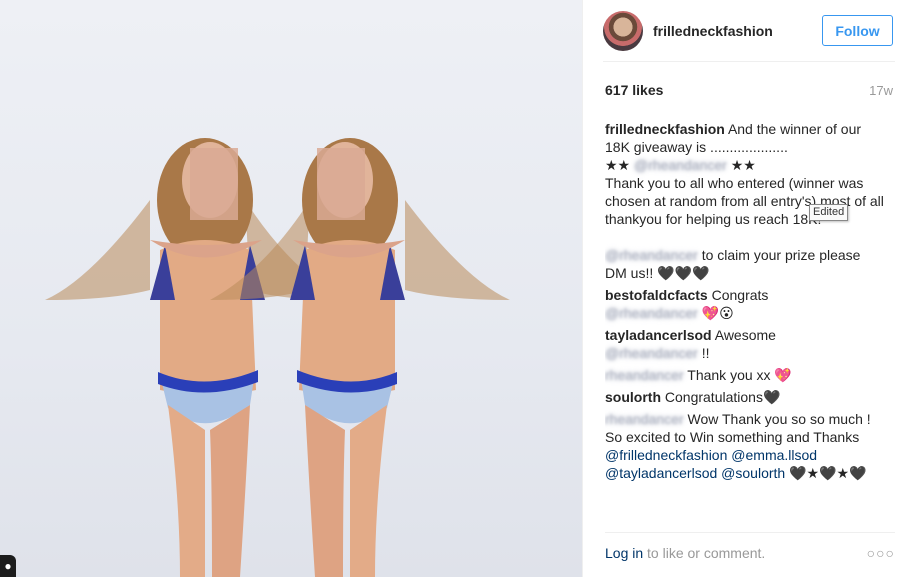  I want to click on mention-link: @soulorth, so click(753, 473).